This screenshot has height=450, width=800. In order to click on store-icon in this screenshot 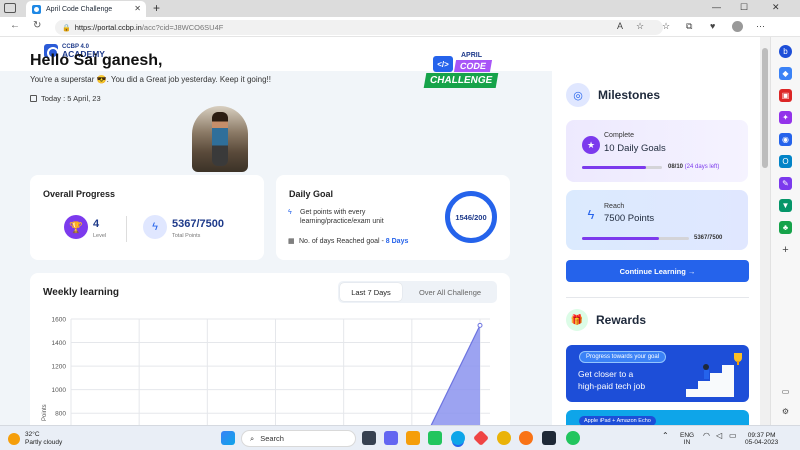, I will do `click(435, 438)`.